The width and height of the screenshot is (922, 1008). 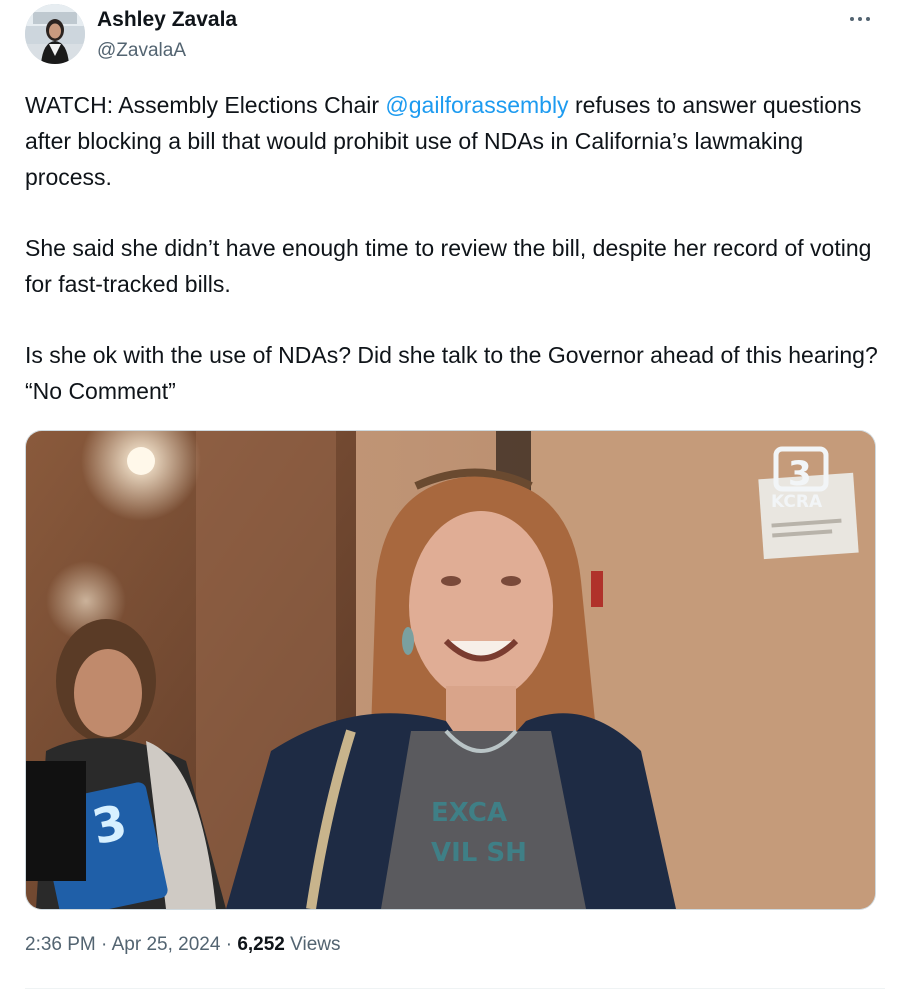 I want to click on tweet-time: 2:36 PM, so click(x=60, y=944).